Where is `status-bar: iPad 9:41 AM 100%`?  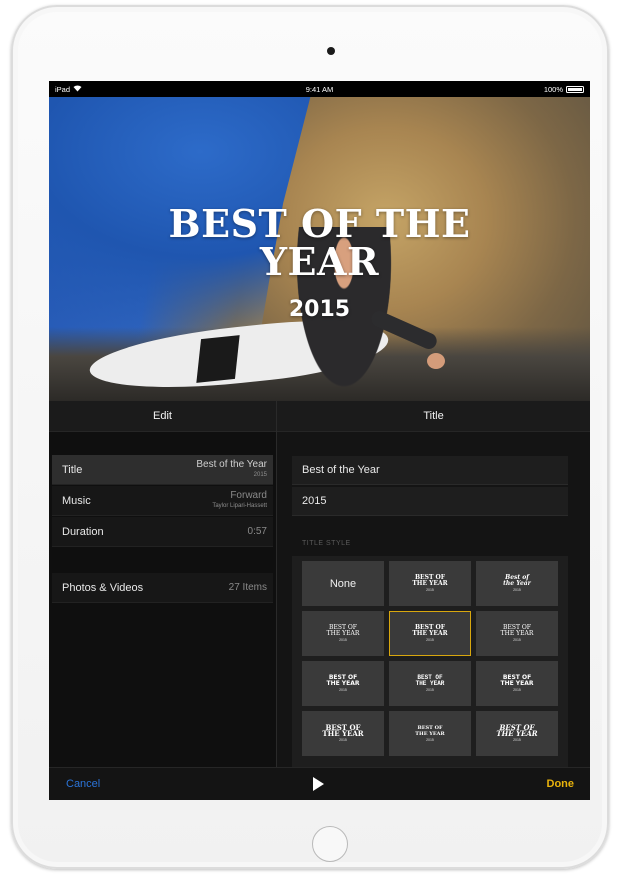
status-bar: iPad 9:41 AM 100% is located at coordinates (319, 89).